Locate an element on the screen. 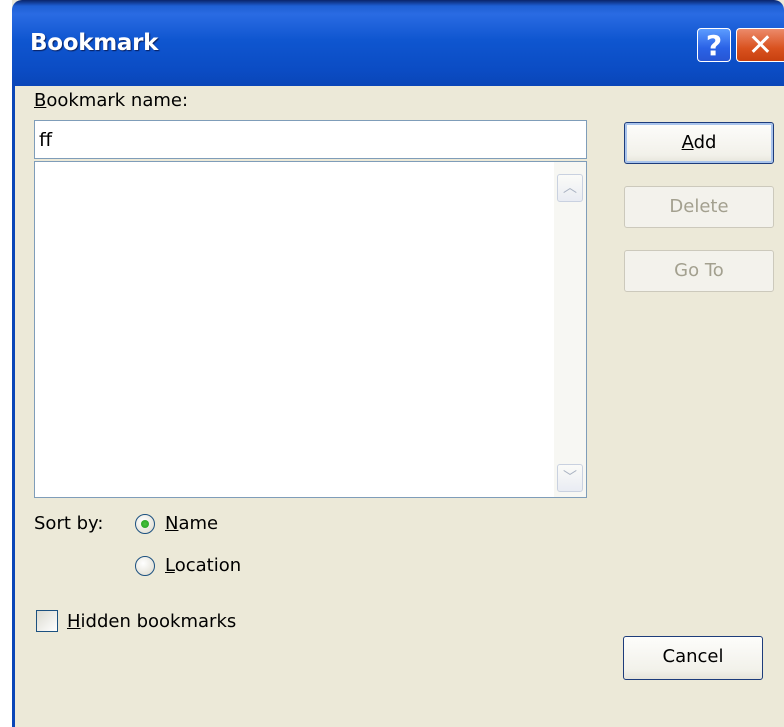 This screenshot has width=784, height=727. window-frame-edge is located at coordinates (13, 406).